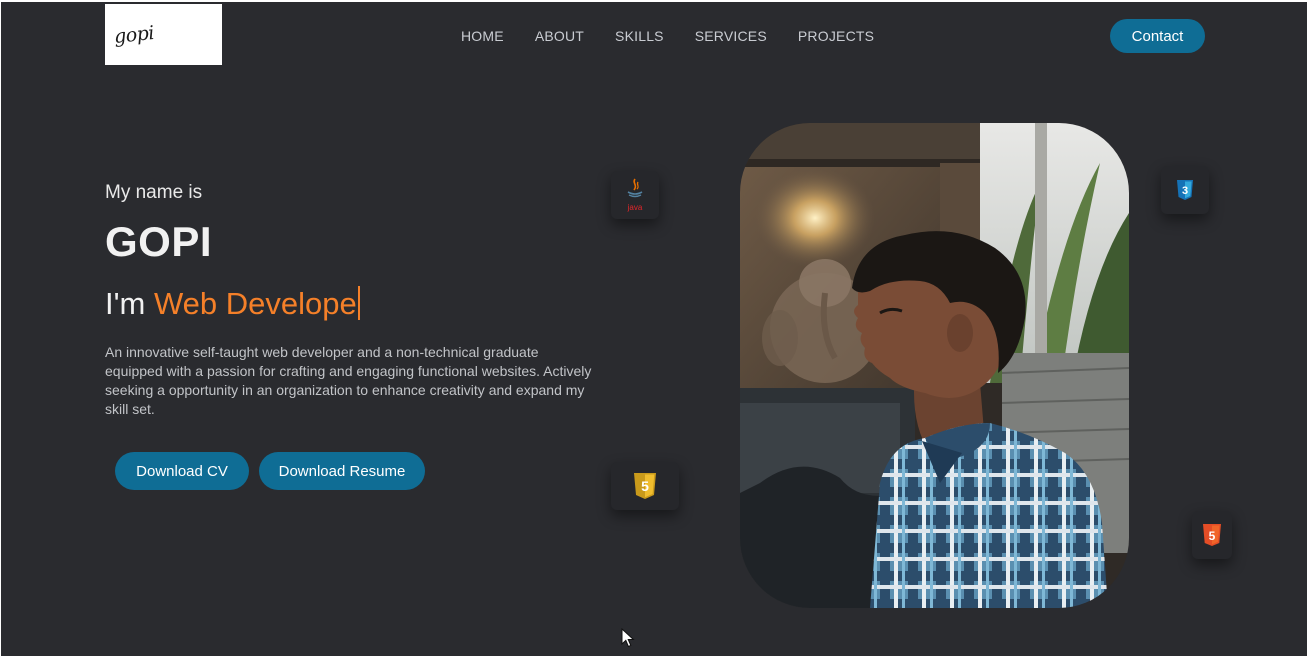 This screenshot has height=656, width=1308. What do you see at coordinates (667, 36) in the screenshot?
I see `main-nav: HOME ABOUT SKILLS SERVICES PROJECTS` at bounding box center [667, 36].